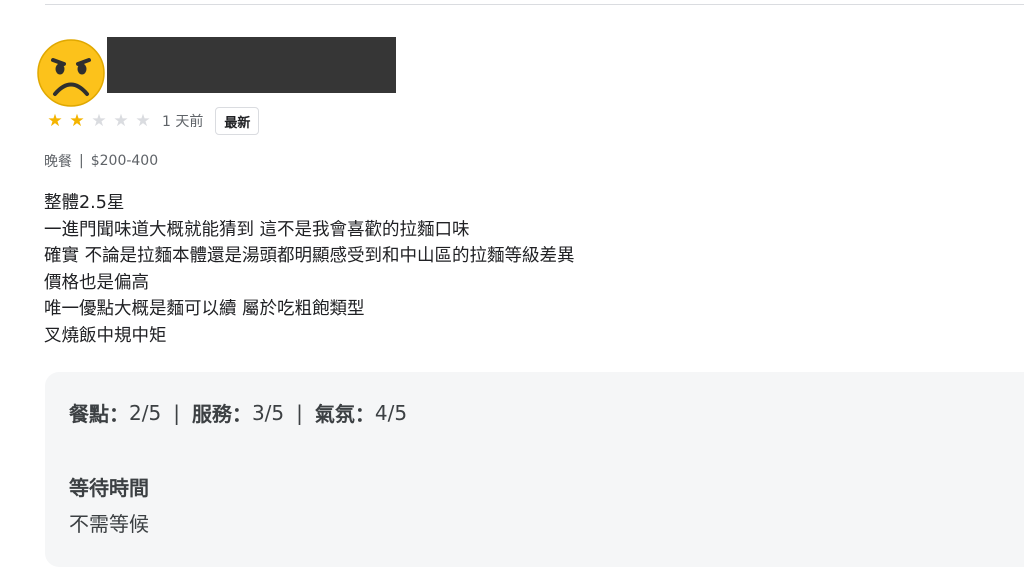  Describe the element at coordinates (344, 414) in the screenshot. I see `atmosphere-rating-label: 氣氛：` at that location.